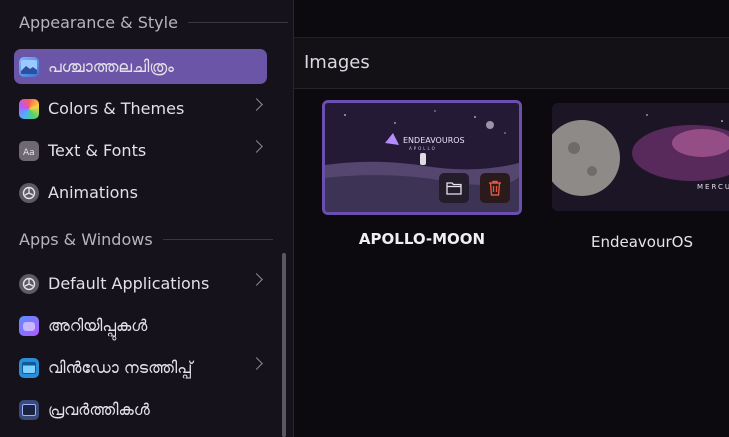  Describe the element at coordinates (120, 367) in the screenshot. I see `sidebar-item-label: വിൻഡോ നടത്തിപ്പ്` at that location.